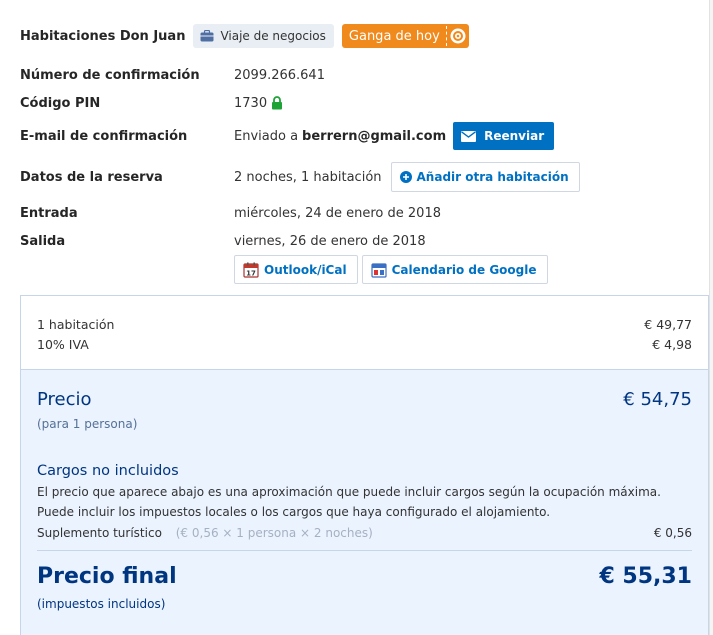 Image resolution: width=713 pixels, height=635 pixels. What do you see at coordinates (330, 241) in the screenshot?
I see `checkout-date: viernes, 26 de enero de 2018` at bounding box center [330, 241].